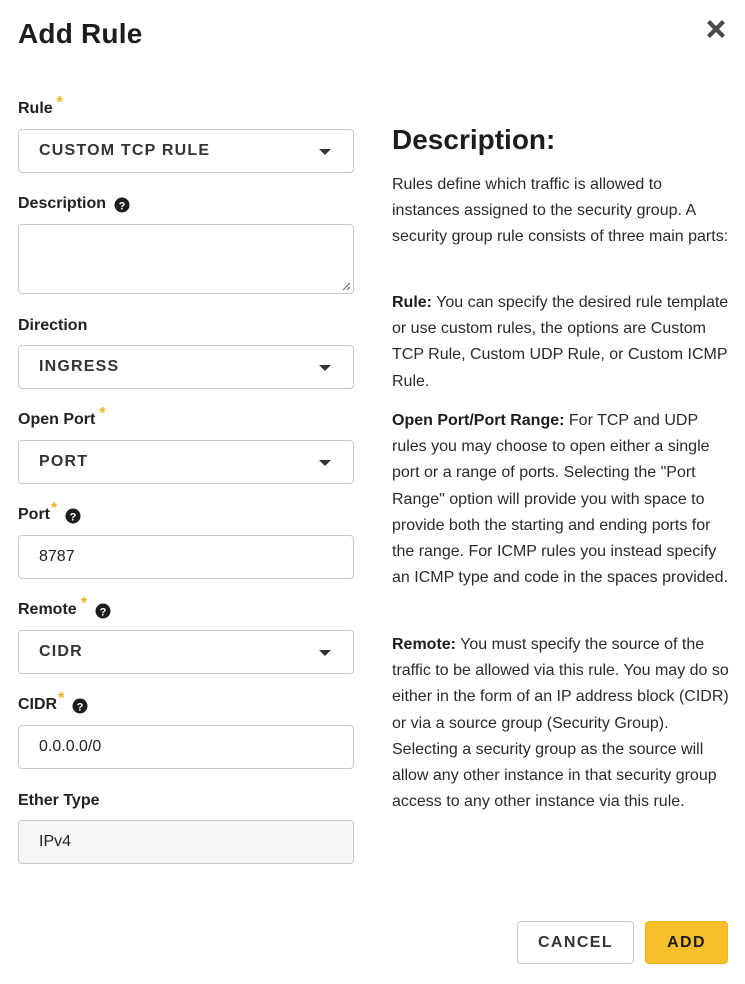  Describe the element at coordinates (186, 842) in the screenshot. I see `ether-type-input: IPv4` at that location.